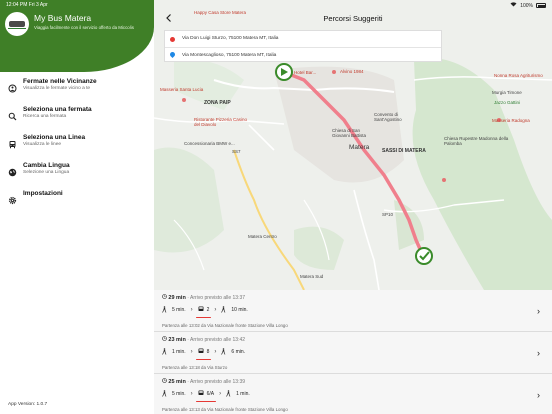 This screenshot has height=414, width=552. What do you see at coordinates (208, 310) in the screenshot?
I see `bus-line-number: 2` at bounding box center [208, 310].